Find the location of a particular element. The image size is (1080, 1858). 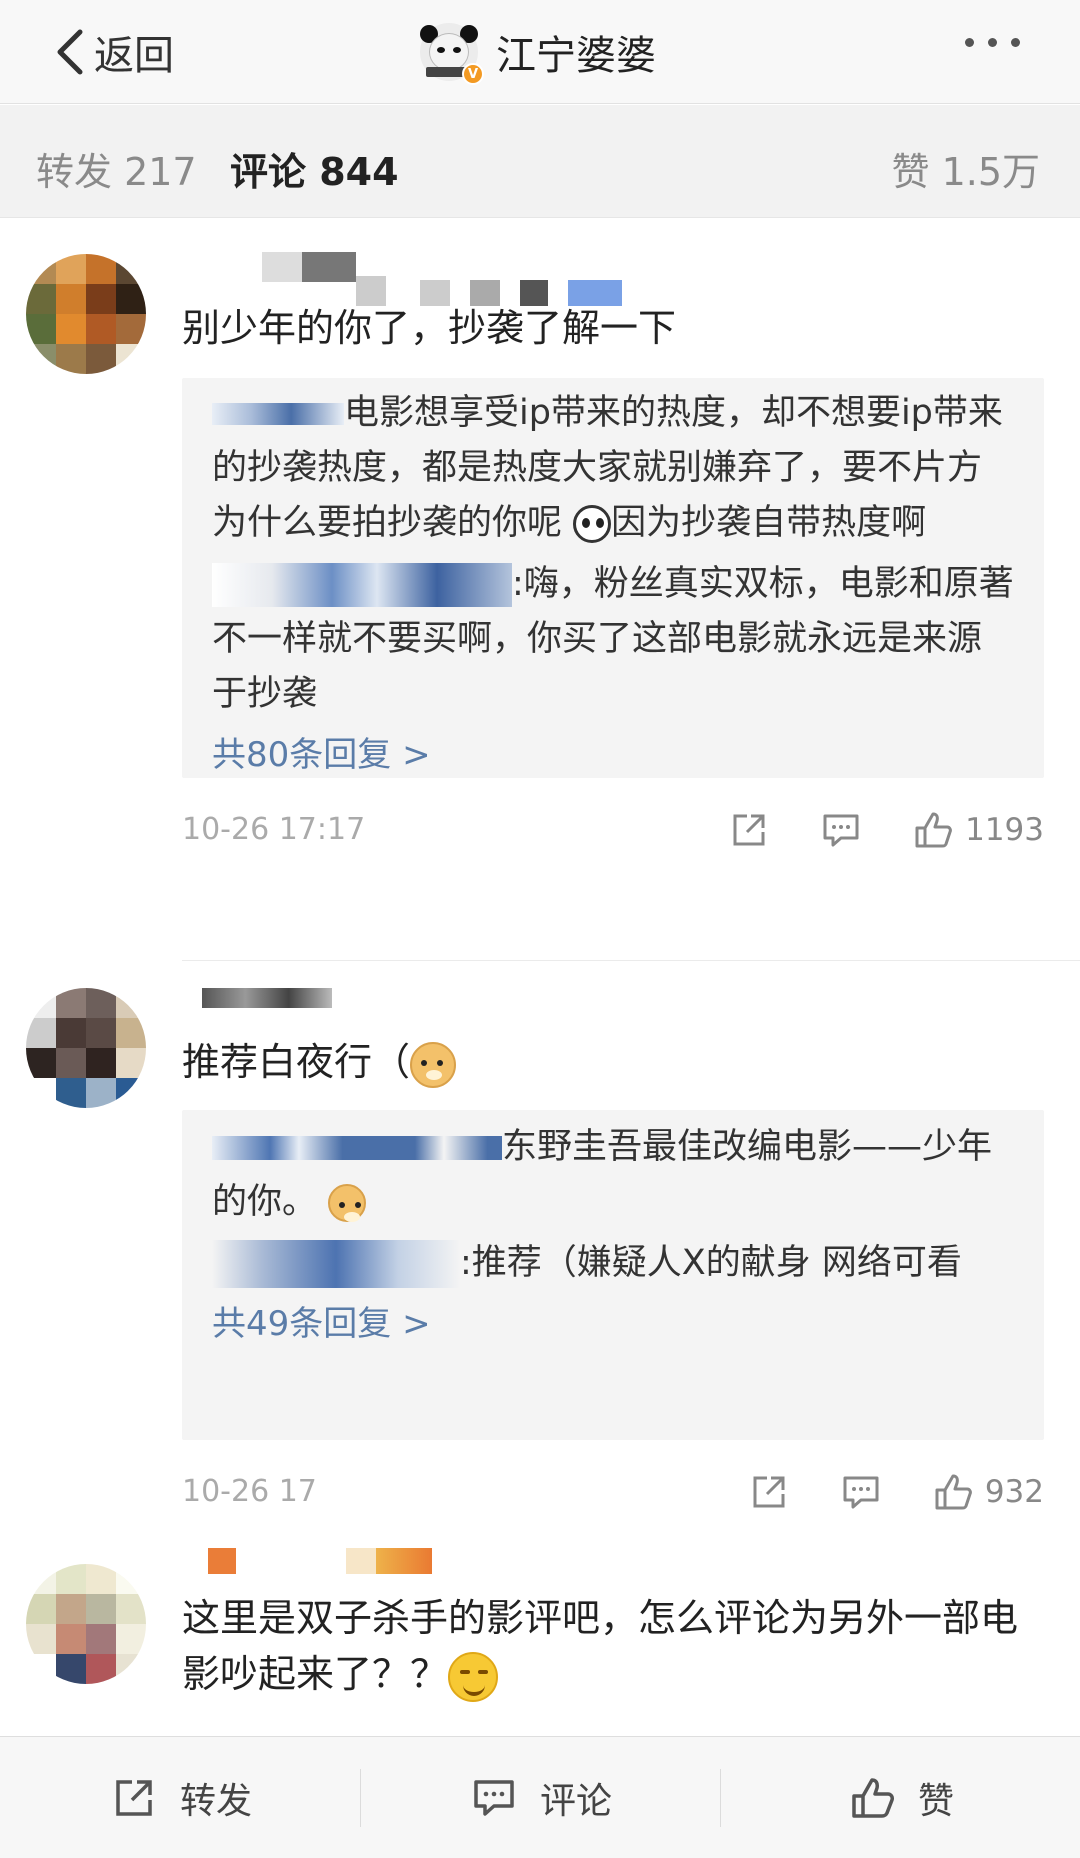

reply-item: :推荐（嫌疑人X的献身 网络可看 is located at coordinates (613, 1260).